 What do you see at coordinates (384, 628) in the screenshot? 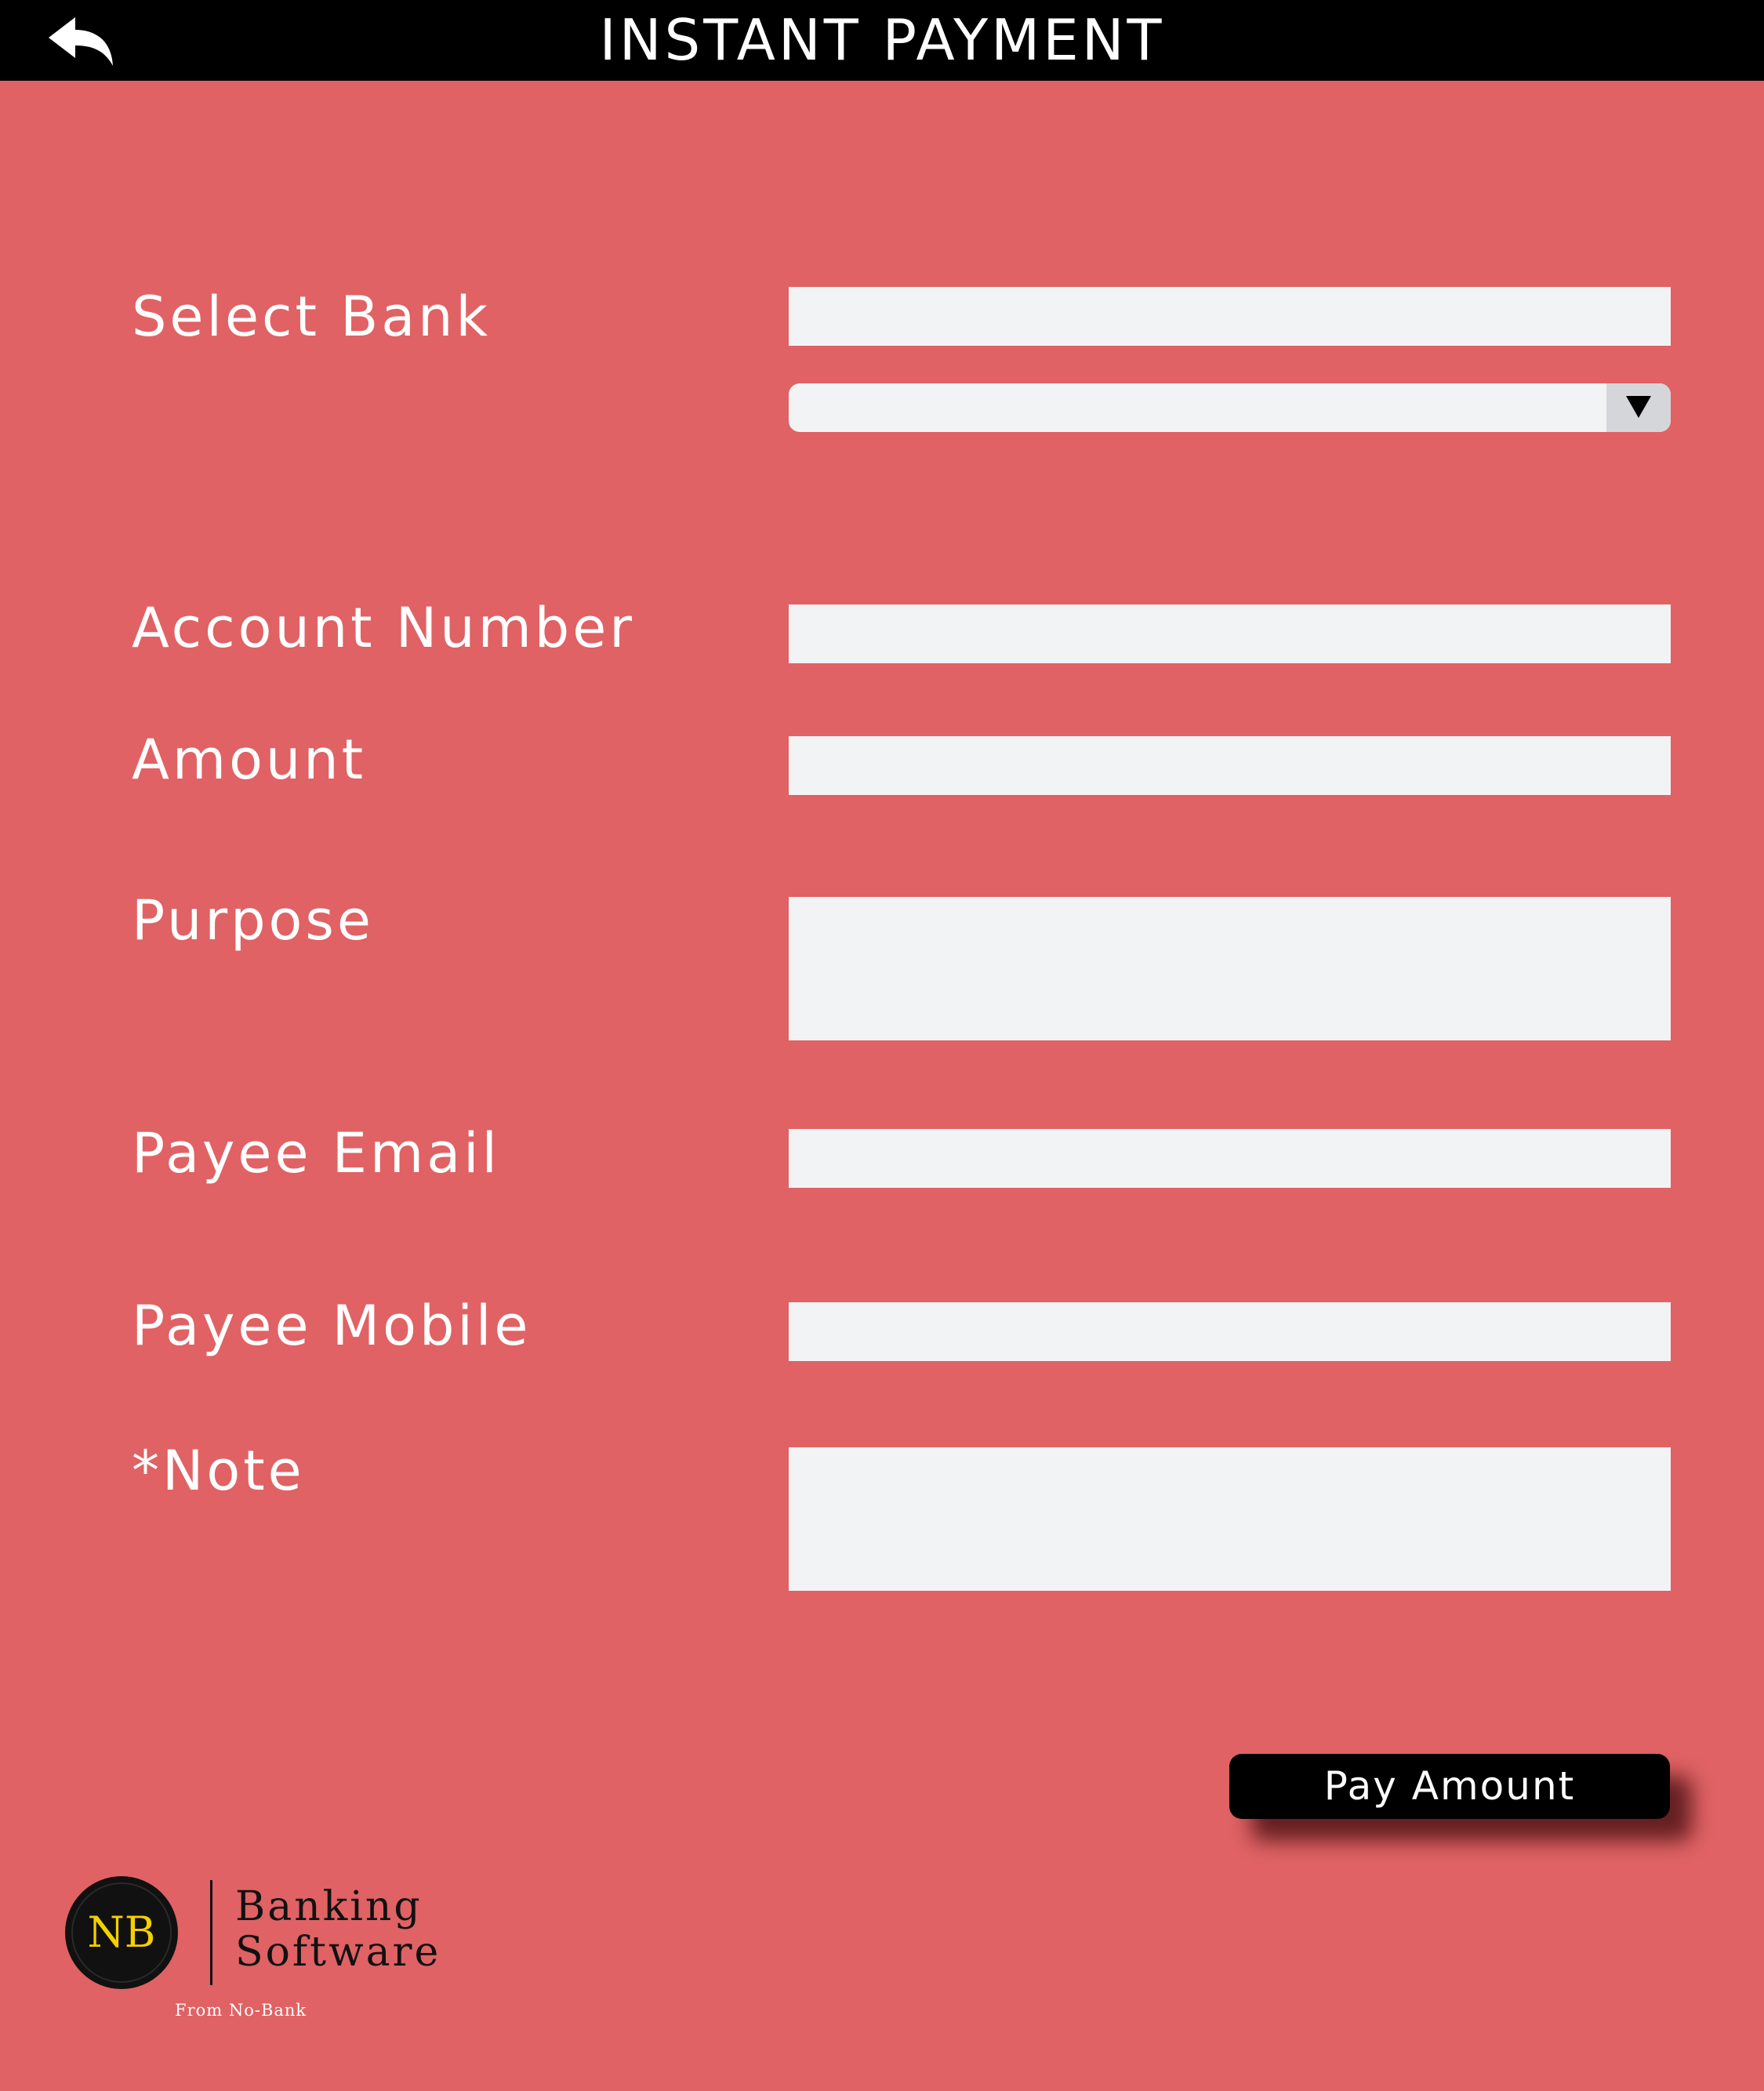
I see `account-number-label: Account Number` at bounding box center [384, 628].